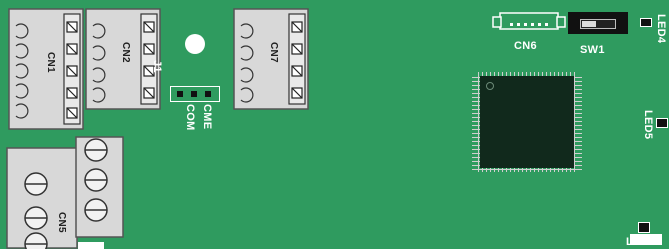 The image size is (669, 249). What do you see at coordinates (527, 122) in the screenshot?
I see `processor-chip` at bounding box center [527, 122].